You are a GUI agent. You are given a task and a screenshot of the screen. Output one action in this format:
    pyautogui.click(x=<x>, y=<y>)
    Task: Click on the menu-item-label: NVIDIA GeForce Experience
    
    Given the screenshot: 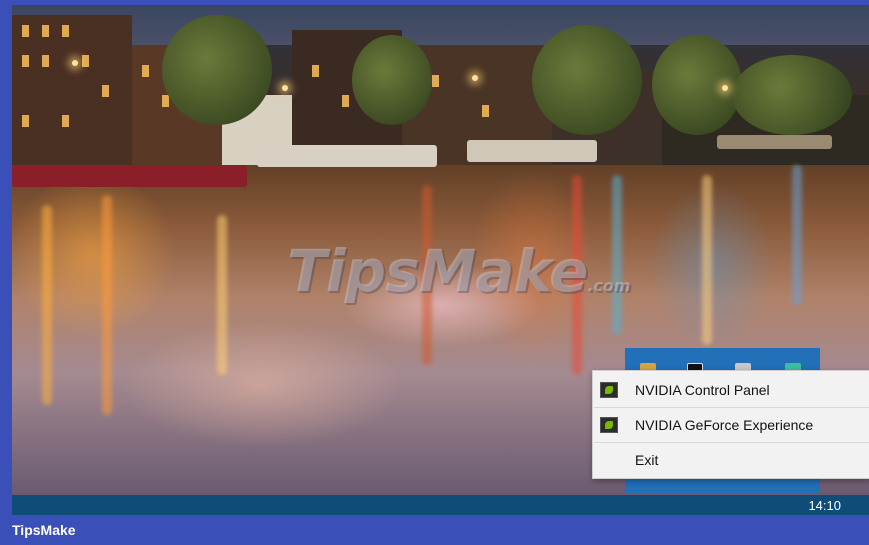 What is the action you would take?
    pyautogui.click(x=724, y=425)
    